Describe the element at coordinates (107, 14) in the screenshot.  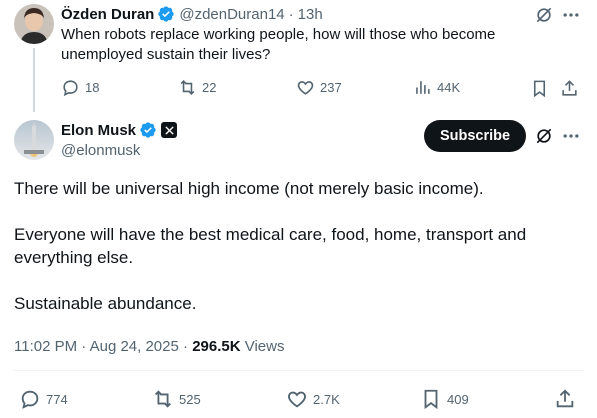
I see `author-name: Özden Duran` at that location.